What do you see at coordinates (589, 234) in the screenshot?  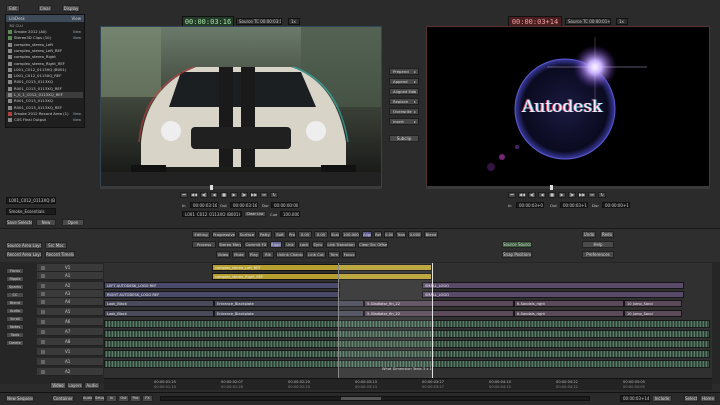 I see `undo-button: Undo` at bounding box center [589, 234].